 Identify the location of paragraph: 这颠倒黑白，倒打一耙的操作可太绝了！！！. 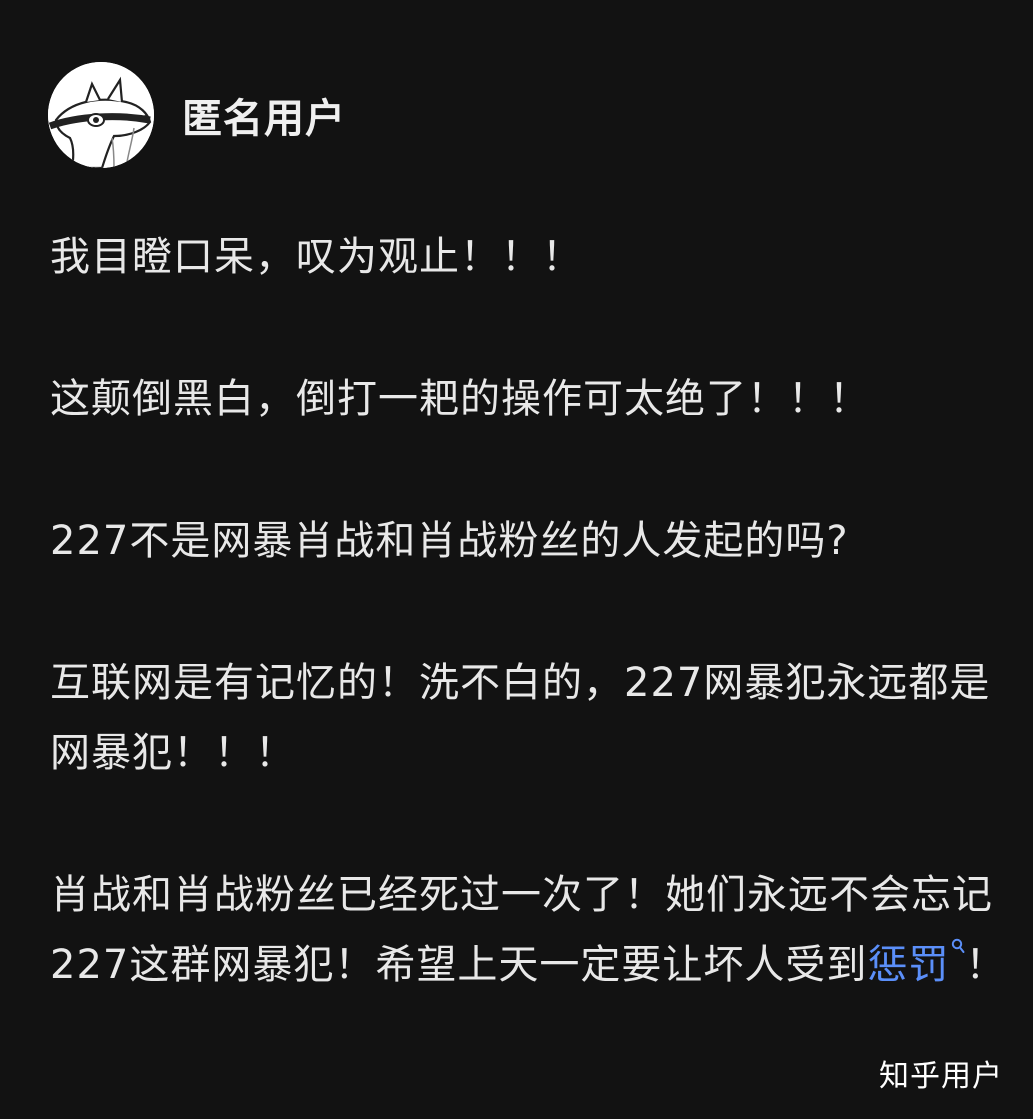
(460, 399).